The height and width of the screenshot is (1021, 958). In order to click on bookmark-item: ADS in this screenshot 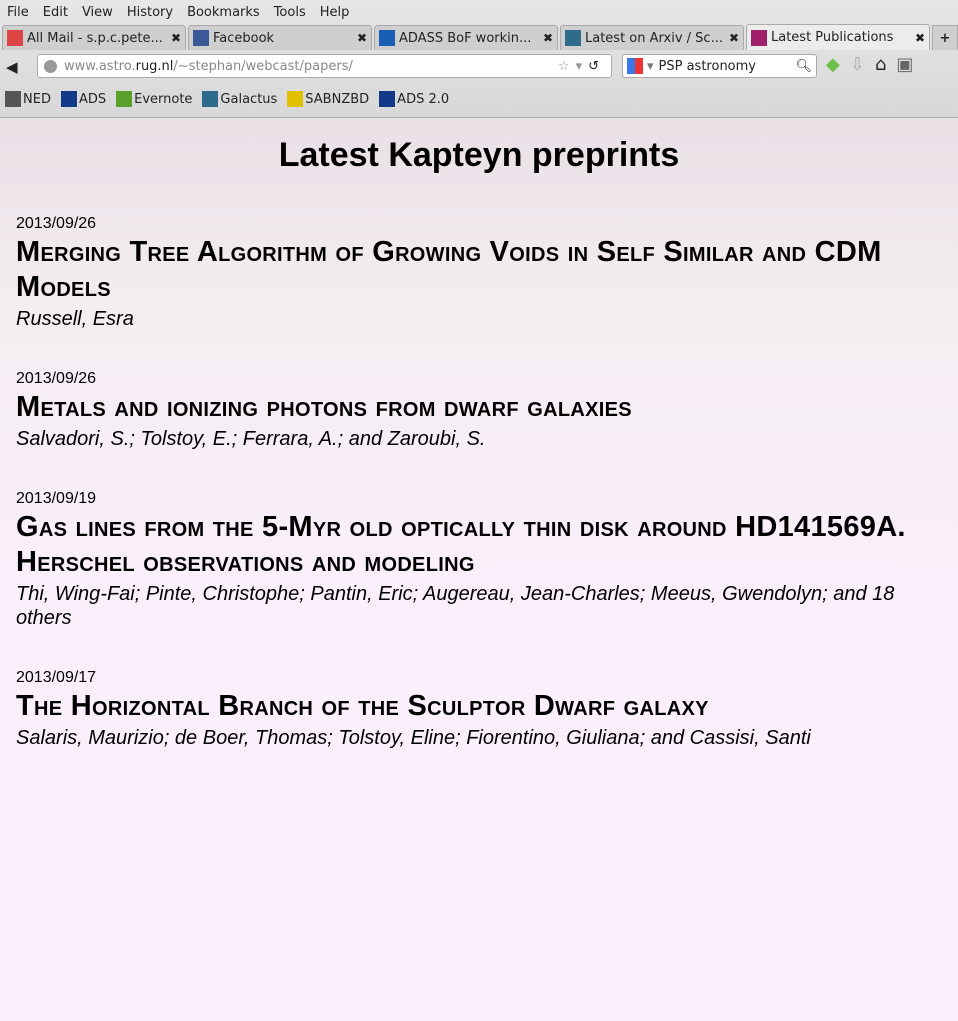, I will do `click(83, 99)`.